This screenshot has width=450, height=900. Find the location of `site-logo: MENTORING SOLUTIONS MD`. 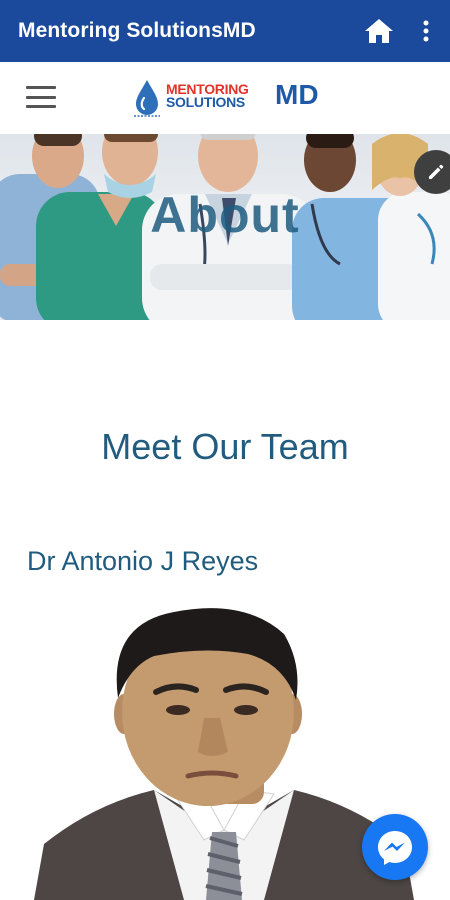

site-logo: MENTORING SOLUTIONS MD is located at coordinates (227, 98).